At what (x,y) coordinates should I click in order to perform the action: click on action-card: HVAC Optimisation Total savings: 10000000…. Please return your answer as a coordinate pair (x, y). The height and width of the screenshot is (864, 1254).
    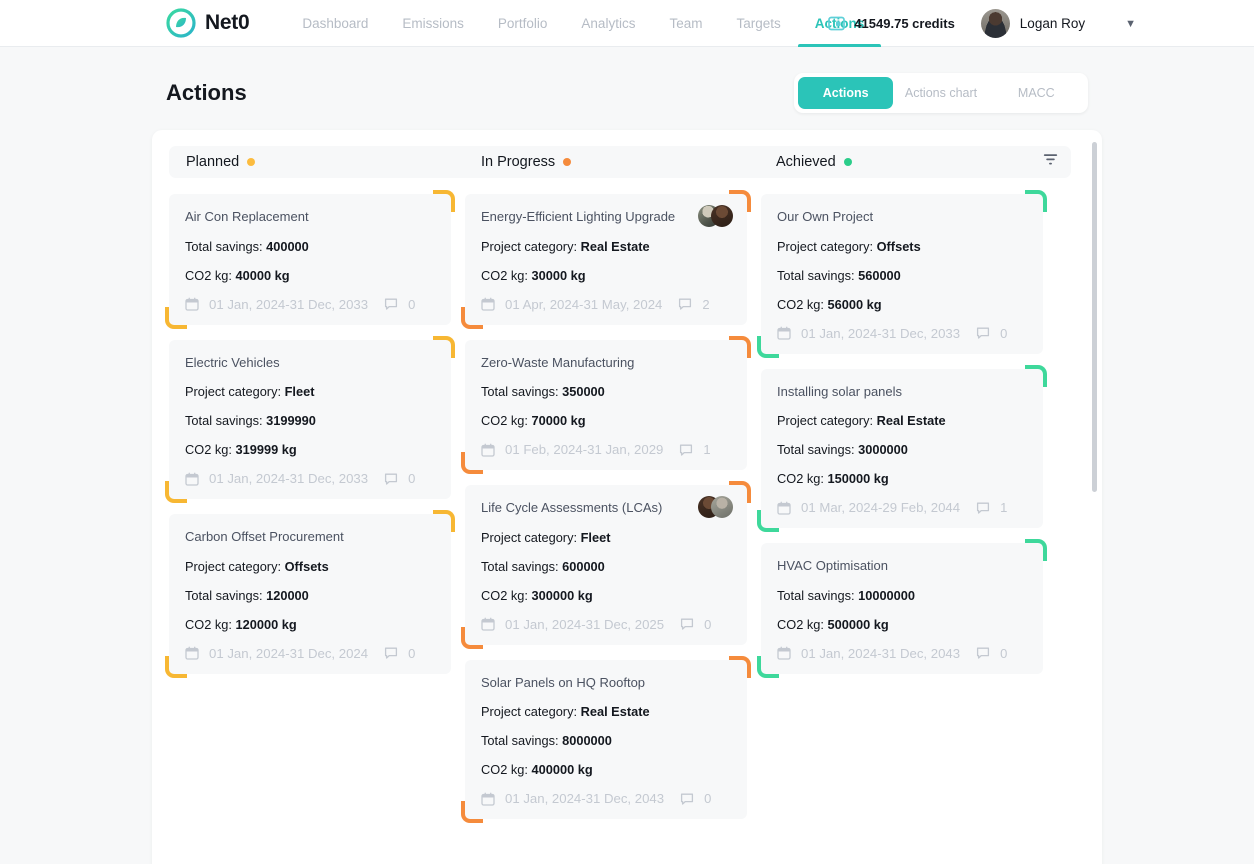
    Looking at the image, I should click on (902, 608).